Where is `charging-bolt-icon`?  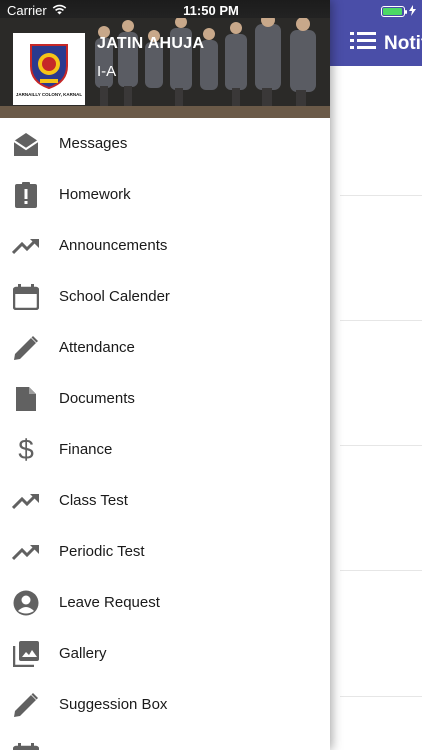
charging-bolt-icon is located at coordinates (412, 11).